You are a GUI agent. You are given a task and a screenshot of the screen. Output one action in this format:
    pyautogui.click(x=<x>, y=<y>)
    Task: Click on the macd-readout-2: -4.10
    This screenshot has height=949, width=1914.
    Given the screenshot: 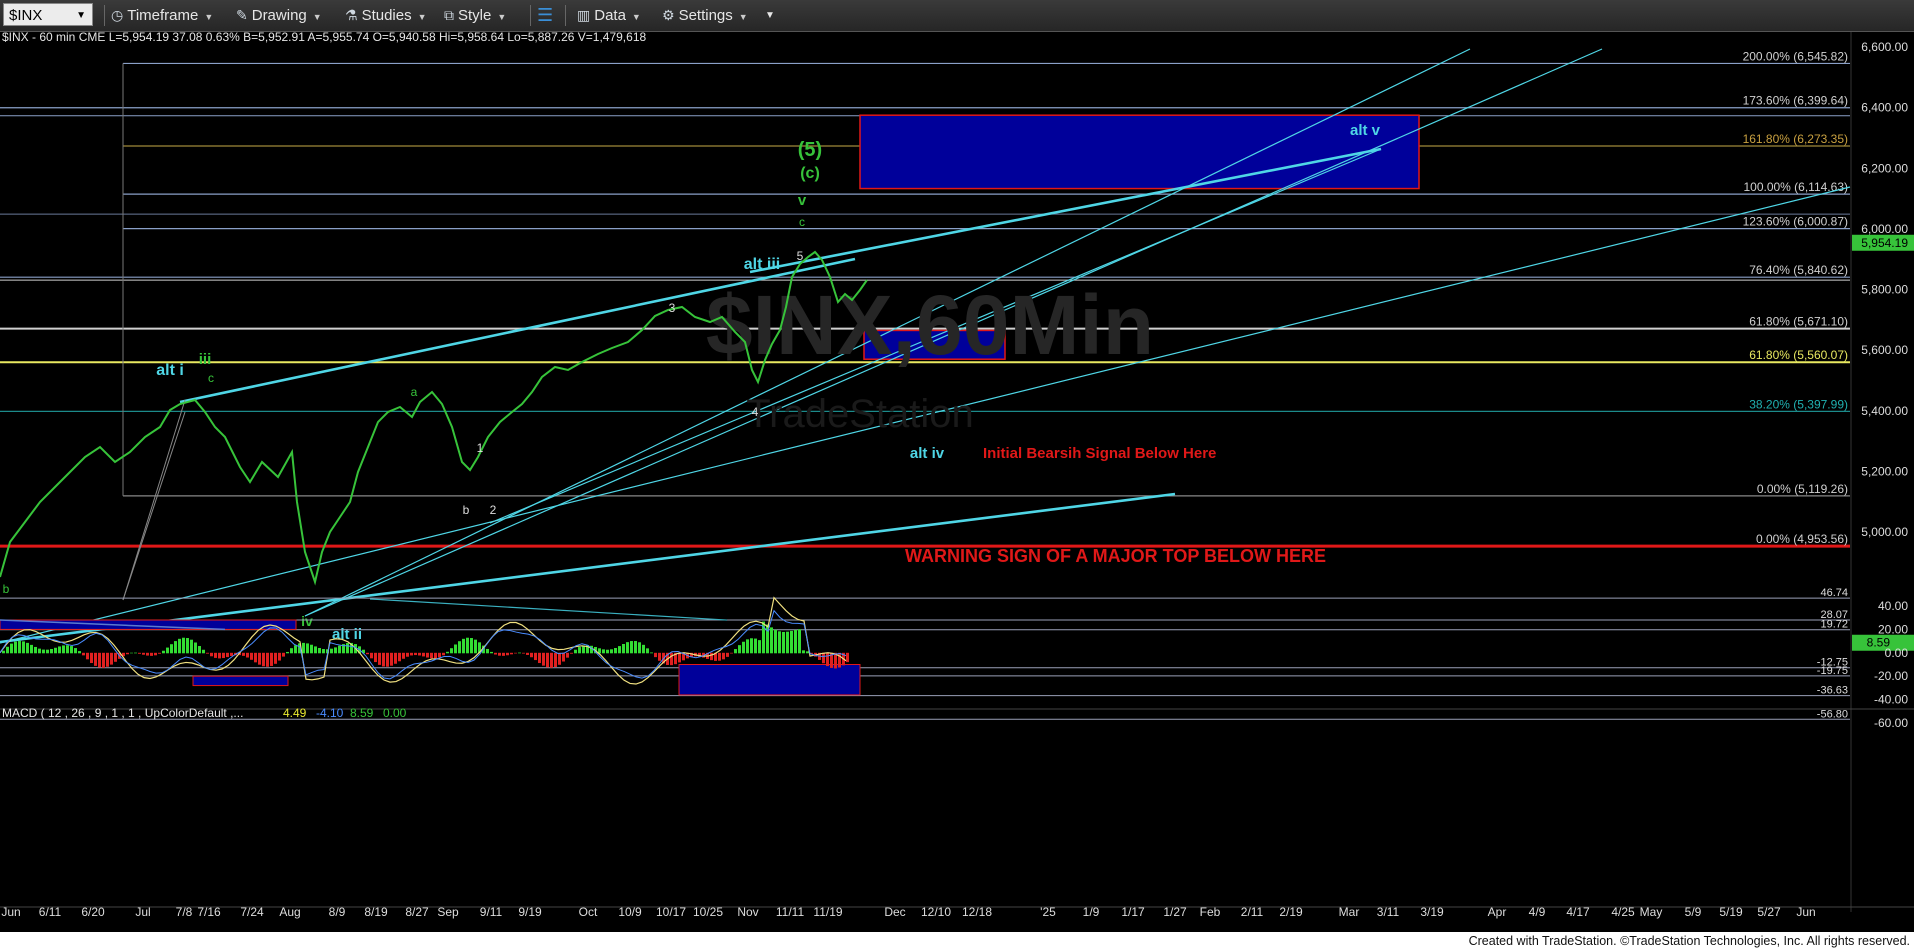 What is the action you would take?
    pyautogui.click(x=330, y=713)
    